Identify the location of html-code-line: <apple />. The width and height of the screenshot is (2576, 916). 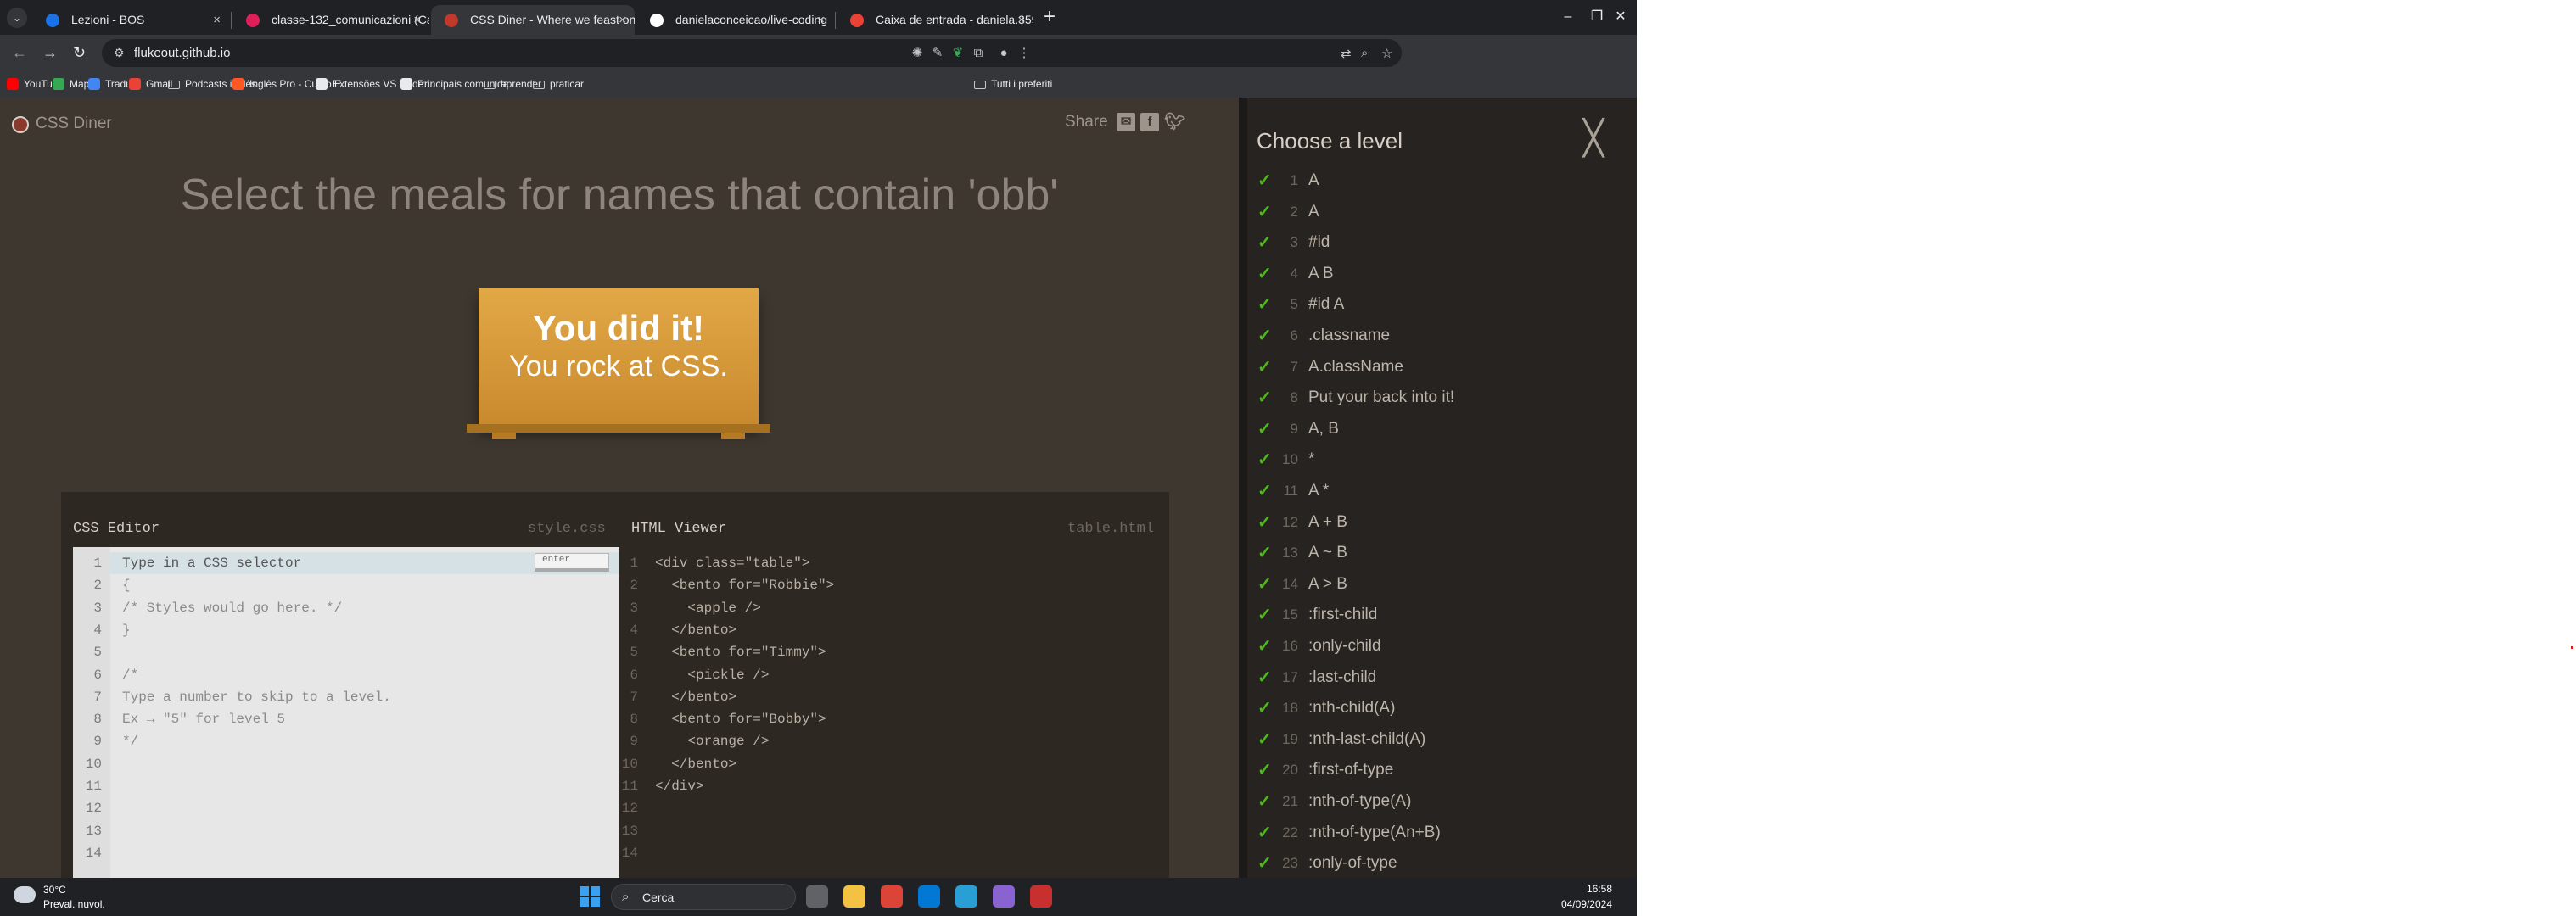
(708, 608).